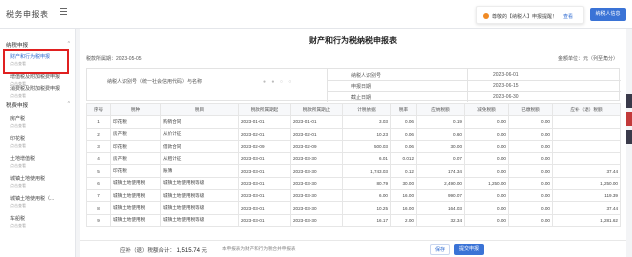 This screenshot has width=632, height=257. Describe the element at coordinates (469, 249) in the screenshot. I see `submit-button: 提交申报` at that location.